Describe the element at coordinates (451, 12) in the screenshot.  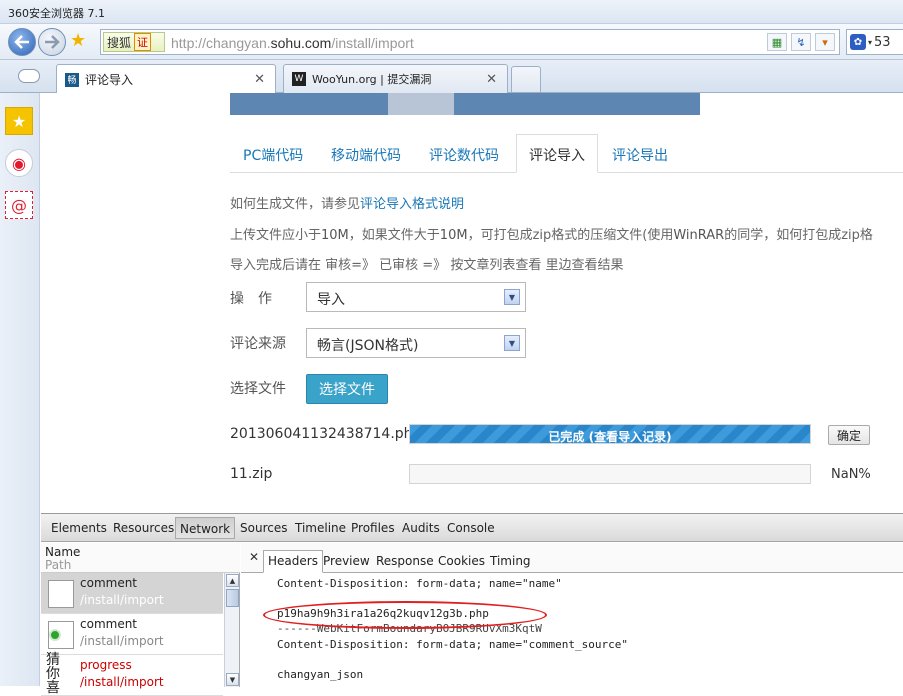
I see `title-bar: 360安全浏览器 7.1` at that location.